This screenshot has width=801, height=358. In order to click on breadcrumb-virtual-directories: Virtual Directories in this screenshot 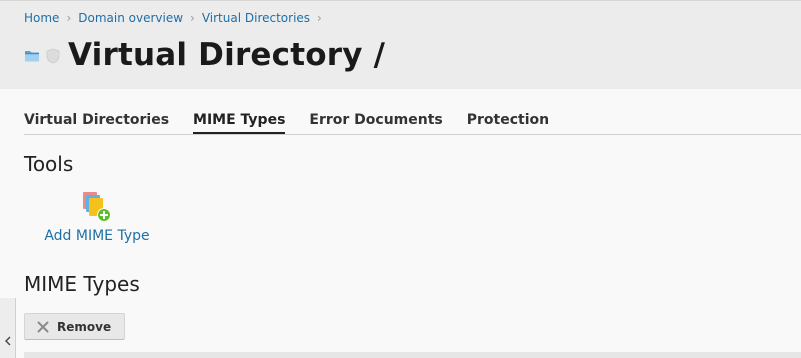, I will do `click(256, 18)`.